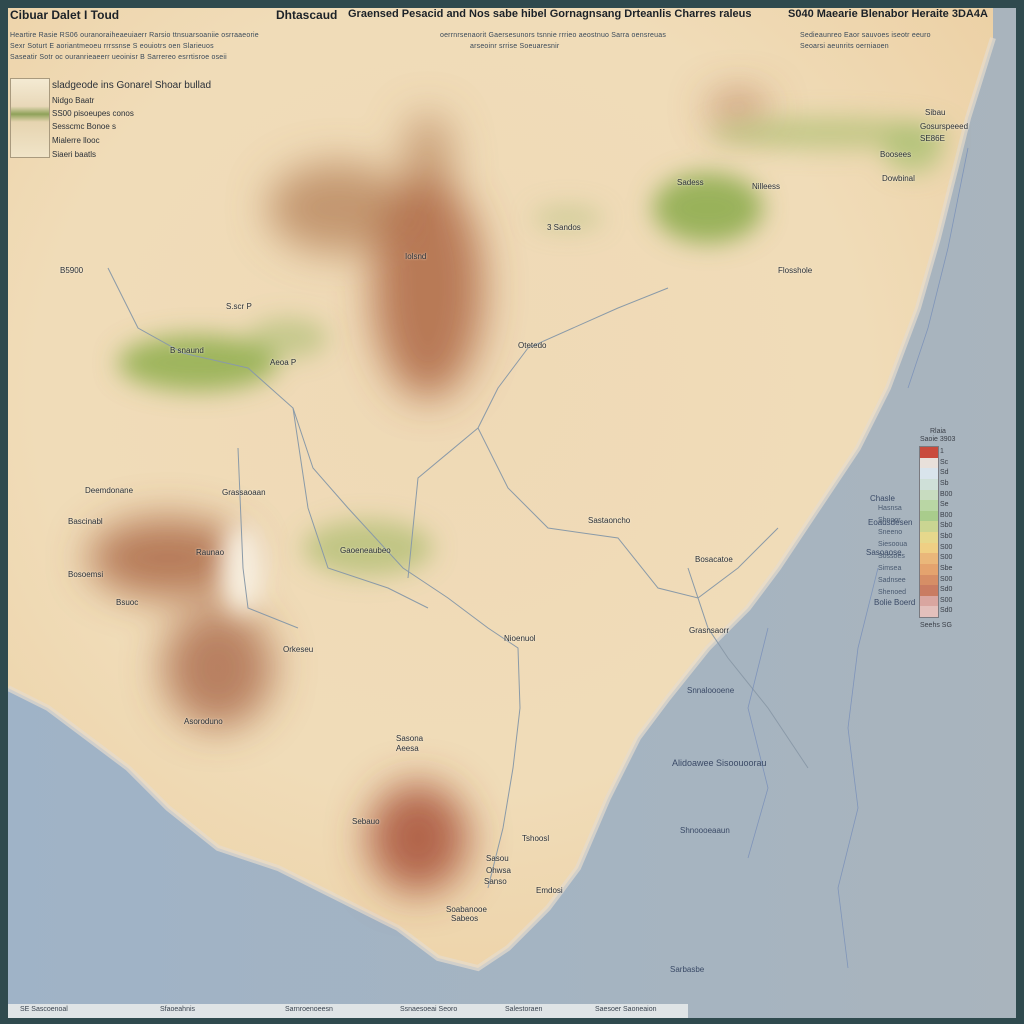 The height and width of the screenshot is (1024, 1024). I want to click on place-label: Asoroduno, so click(203, 721).